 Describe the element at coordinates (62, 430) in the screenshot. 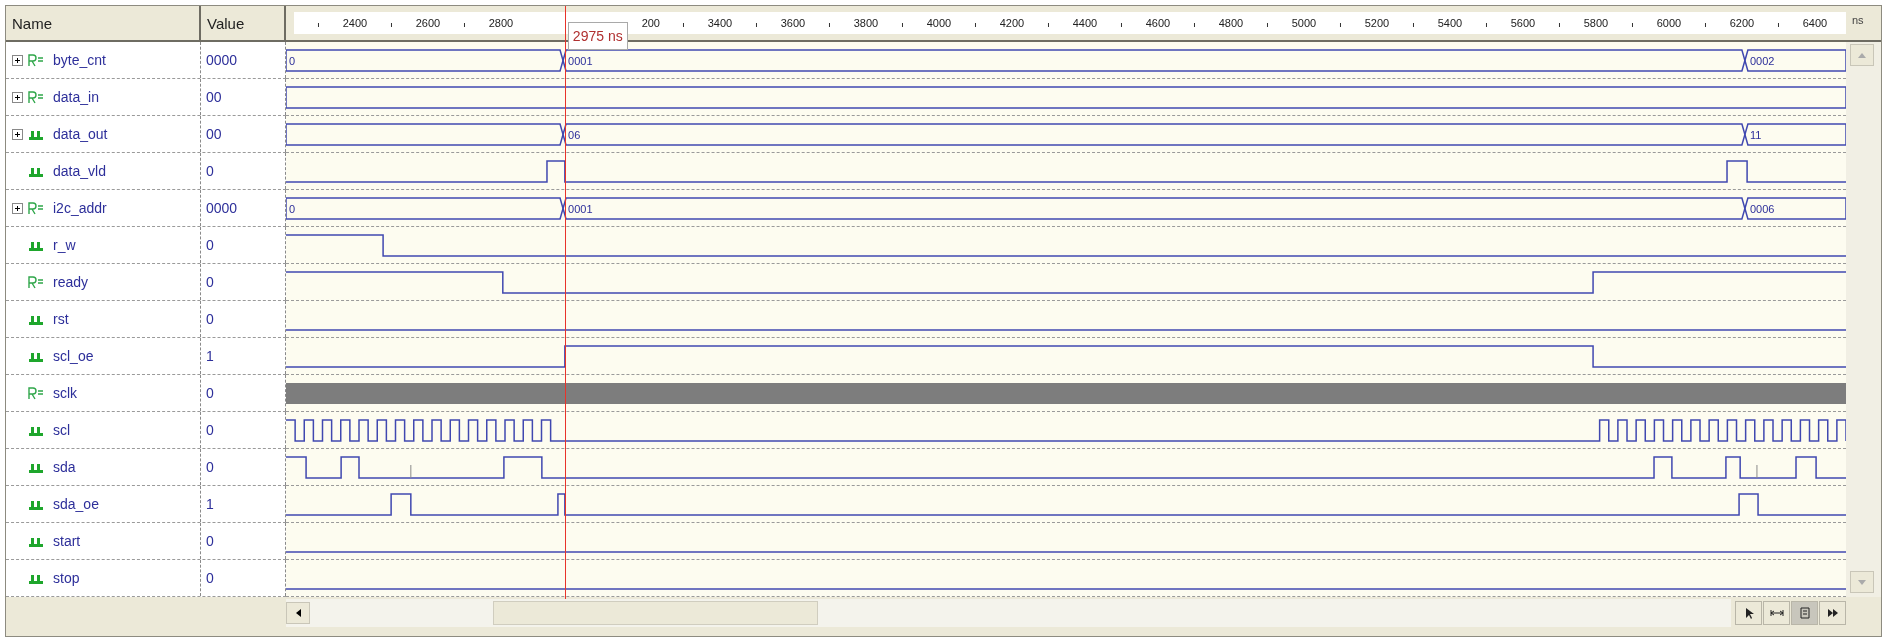

I see `signal-name: scl` at that location.